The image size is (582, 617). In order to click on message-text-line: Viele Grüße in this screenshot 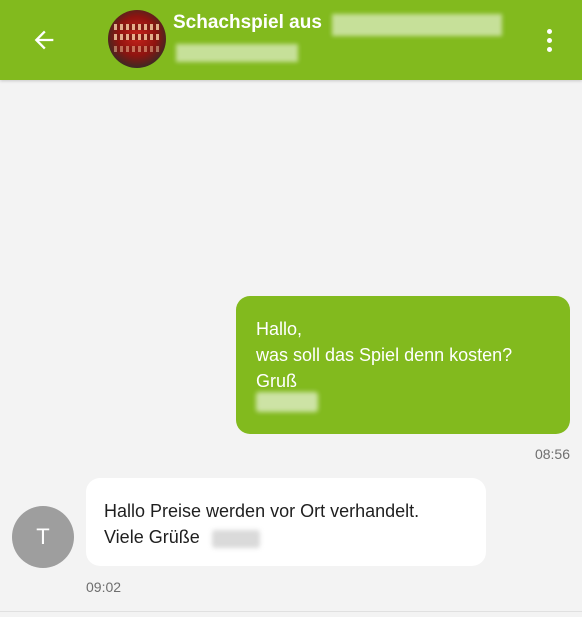, I will do `click(152, 537)`.